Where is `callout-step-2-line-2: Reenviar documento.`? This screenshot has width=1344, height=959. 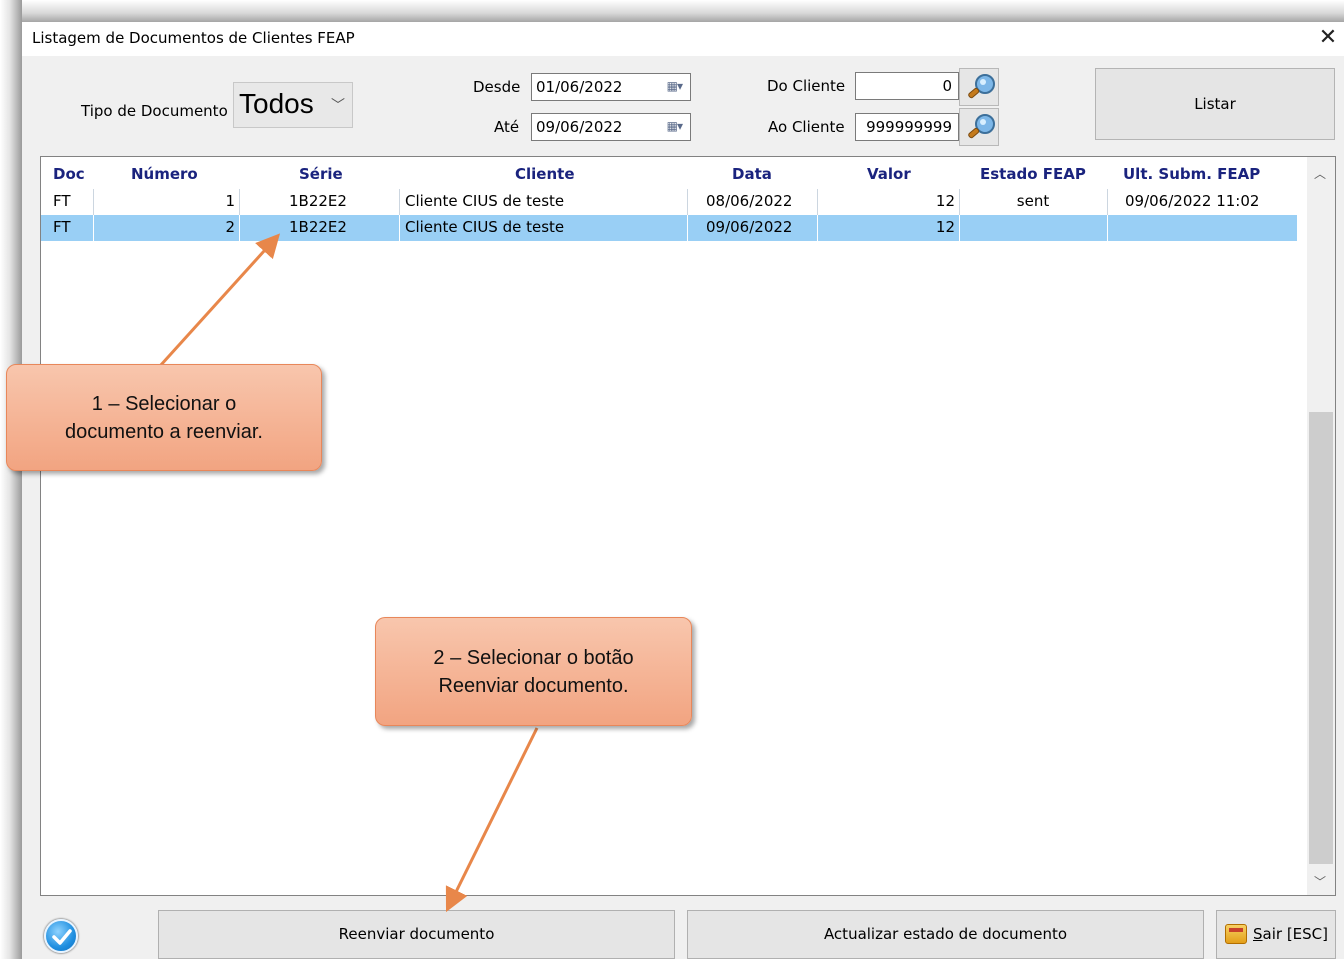
callout-step-2-line-2: Reenviar documento. is located at coordinates (533, 686).